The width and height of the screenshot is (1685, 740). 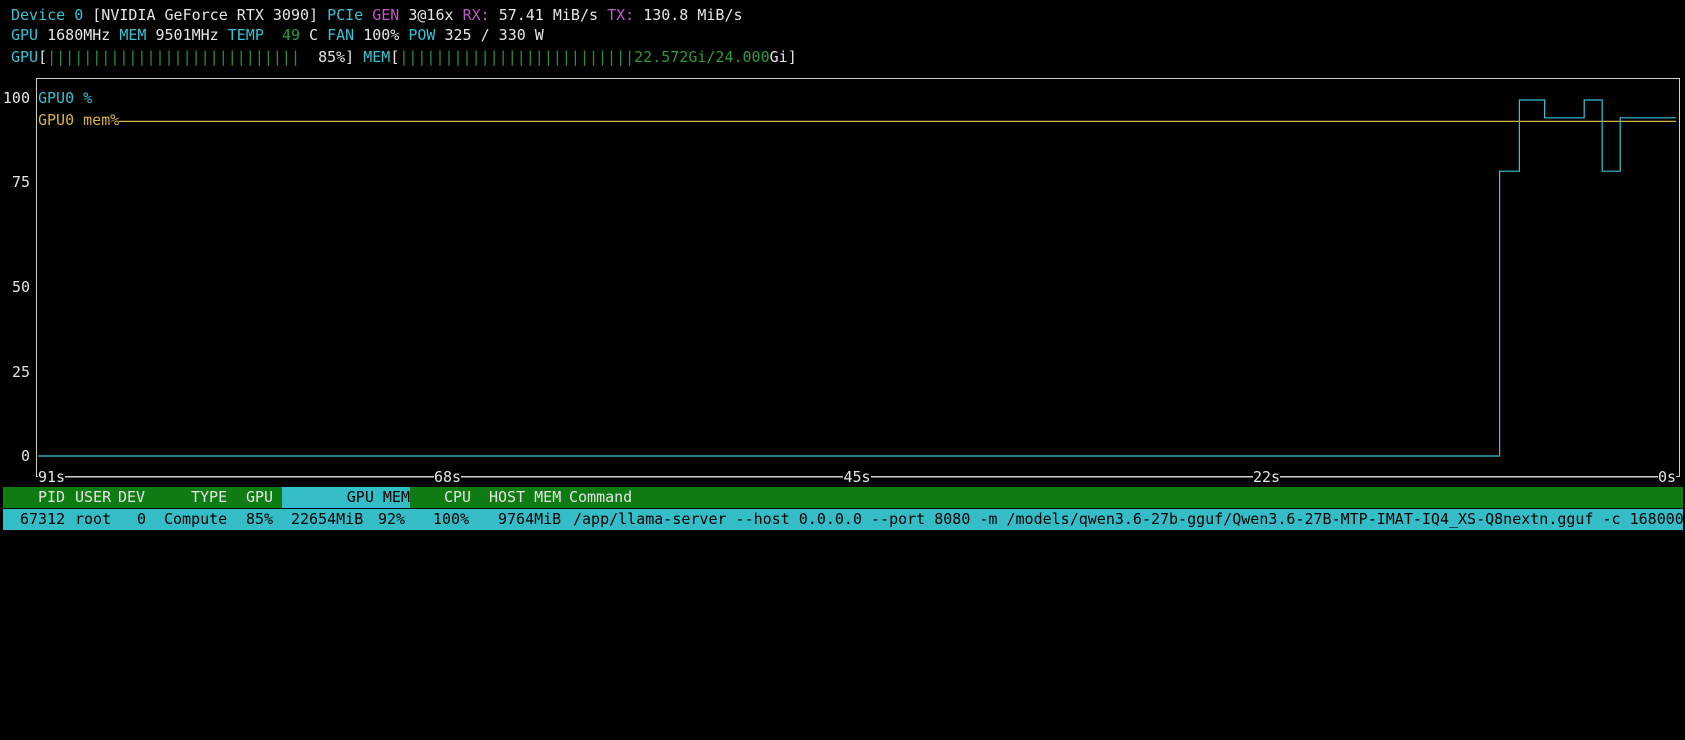 I want to click on col-user: USER, so click(x=93, y=497).